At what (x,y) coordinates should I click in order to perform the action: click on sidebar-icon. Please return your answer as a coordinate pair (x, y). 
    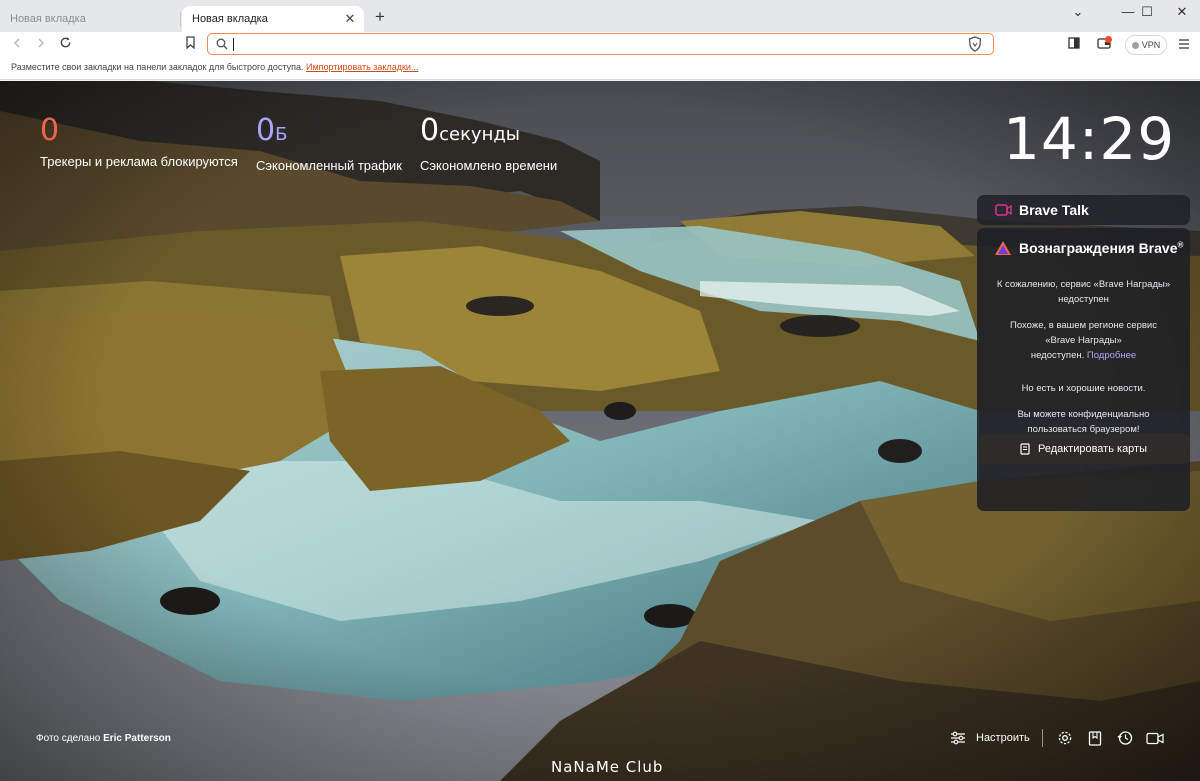
    Looking at the image, I should click on (1074, 43).